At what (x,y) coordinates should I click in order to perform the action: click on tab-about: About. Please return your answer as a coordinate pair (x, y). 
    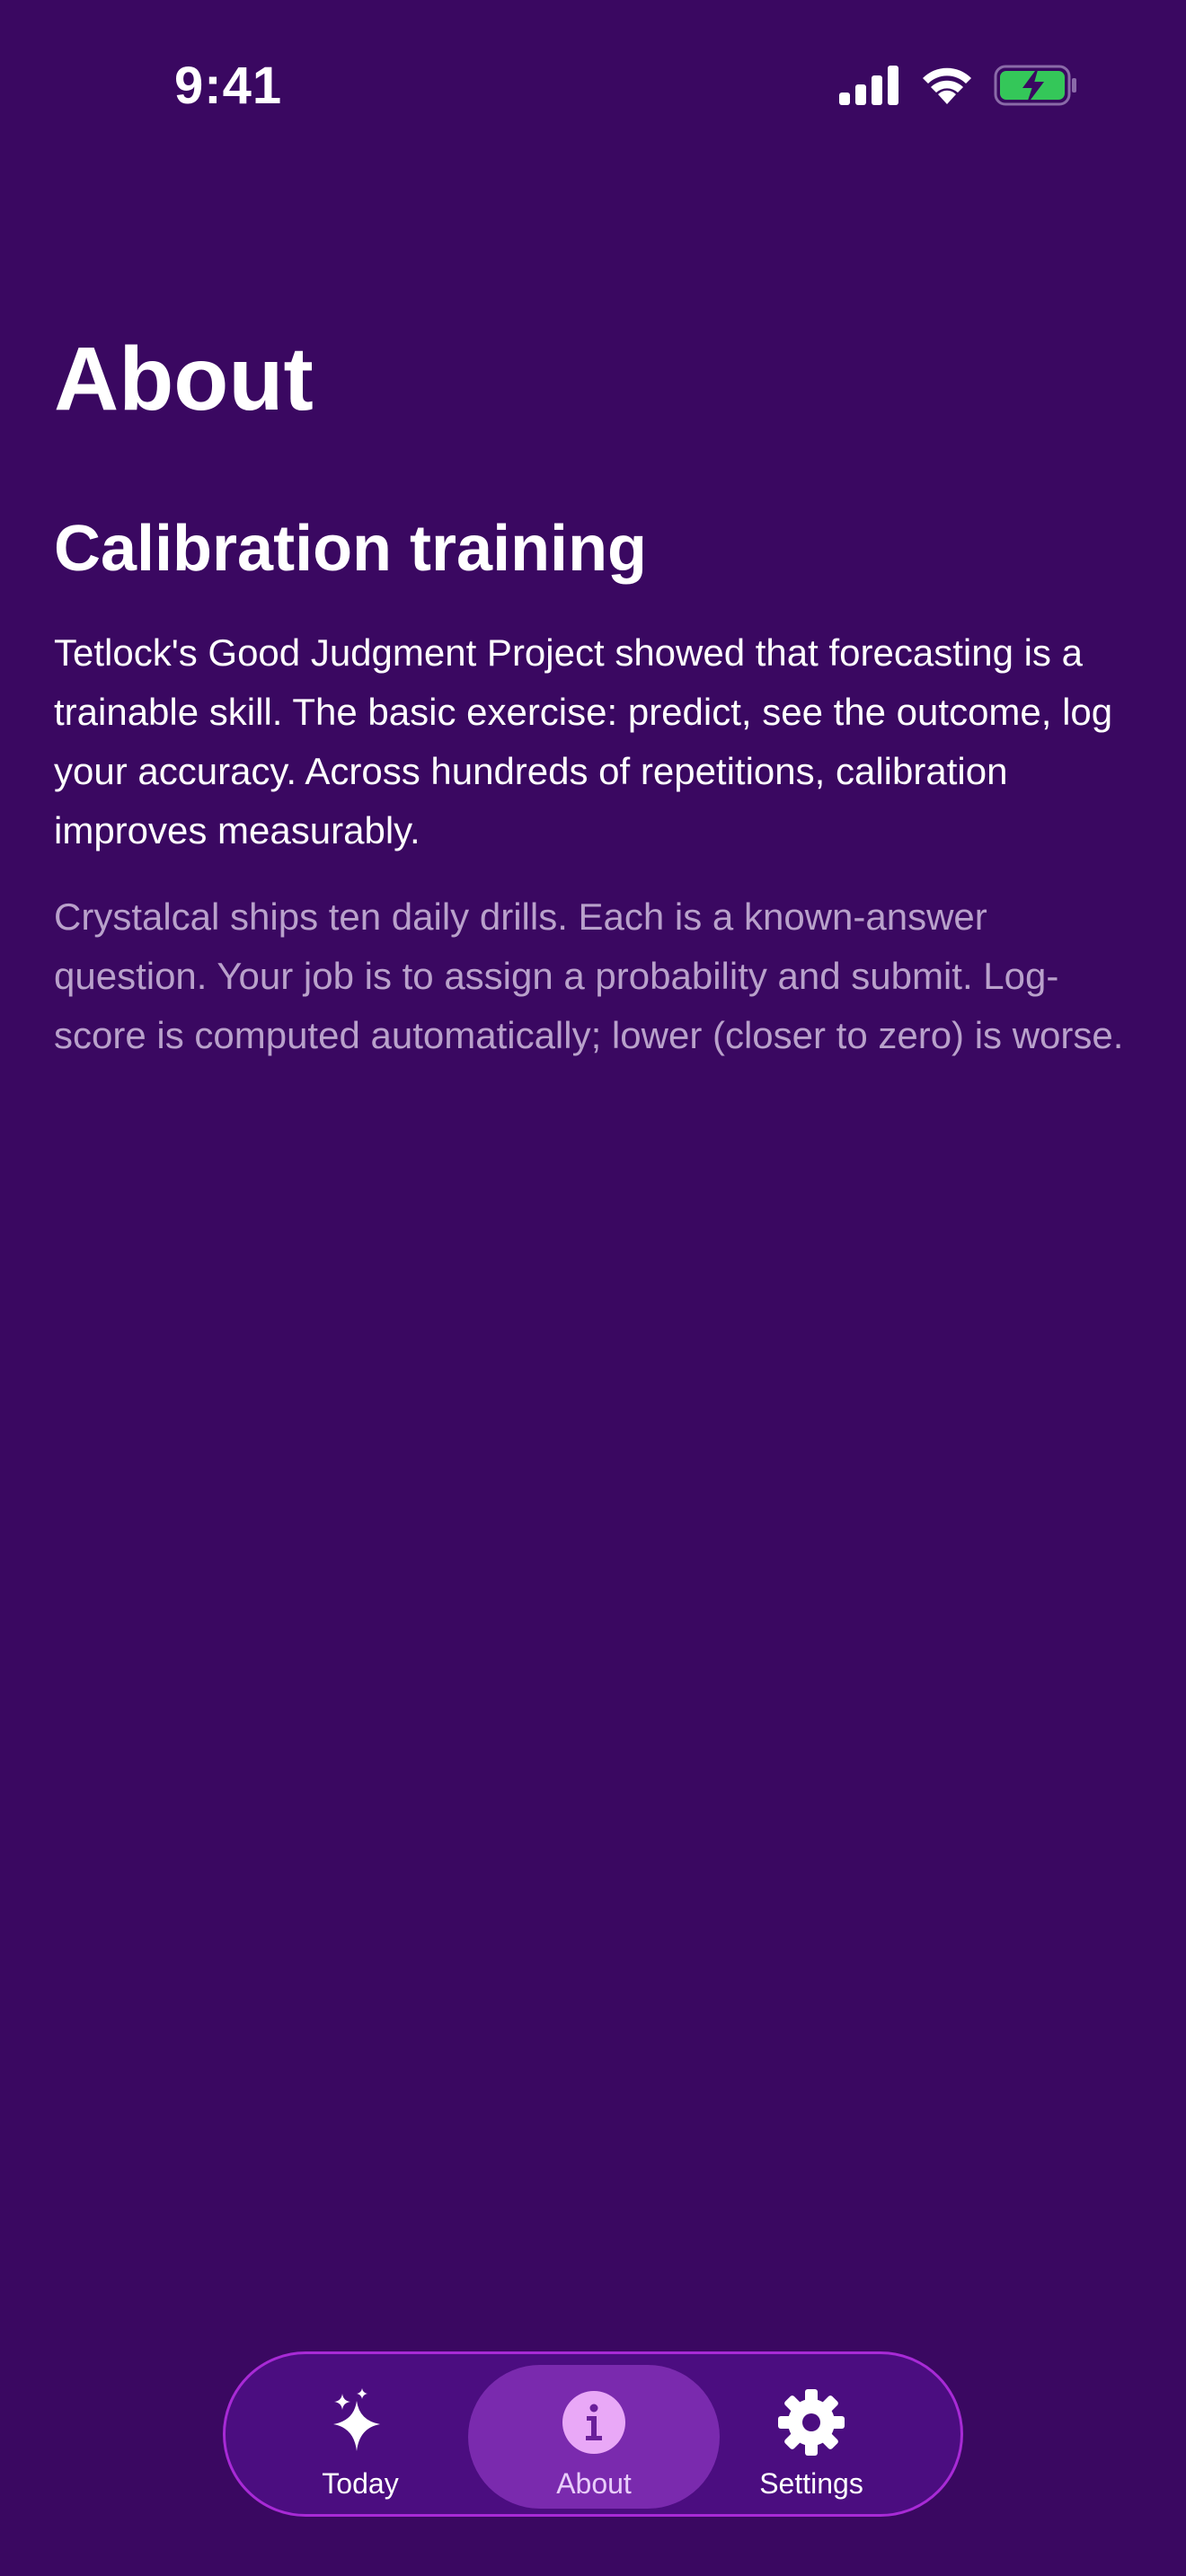
    Looking at the image, I should click on (594, 2437).